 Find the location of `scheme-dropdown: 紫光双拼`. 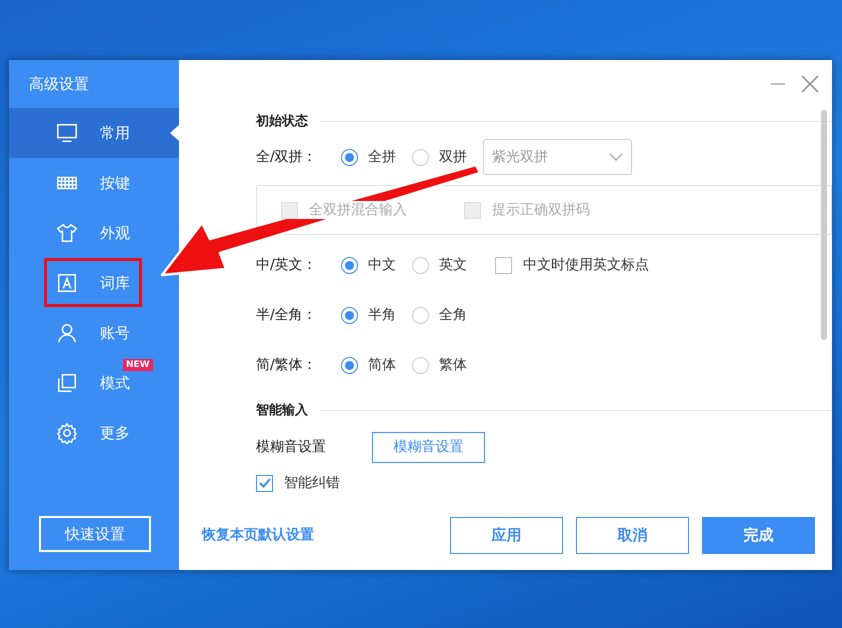

scheme-dropdown: 紫光双拼 is located at coordinates (557, 157).